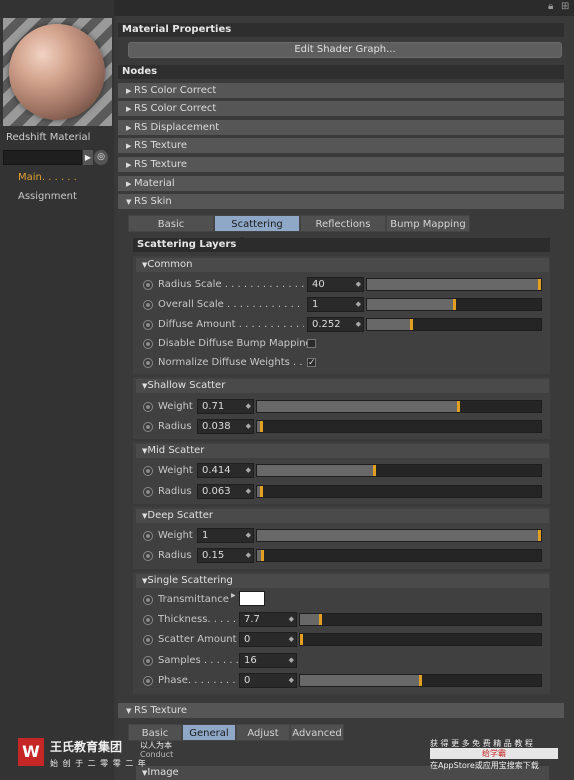  I want to click on shallow-weight-slider, so click(399, 406).